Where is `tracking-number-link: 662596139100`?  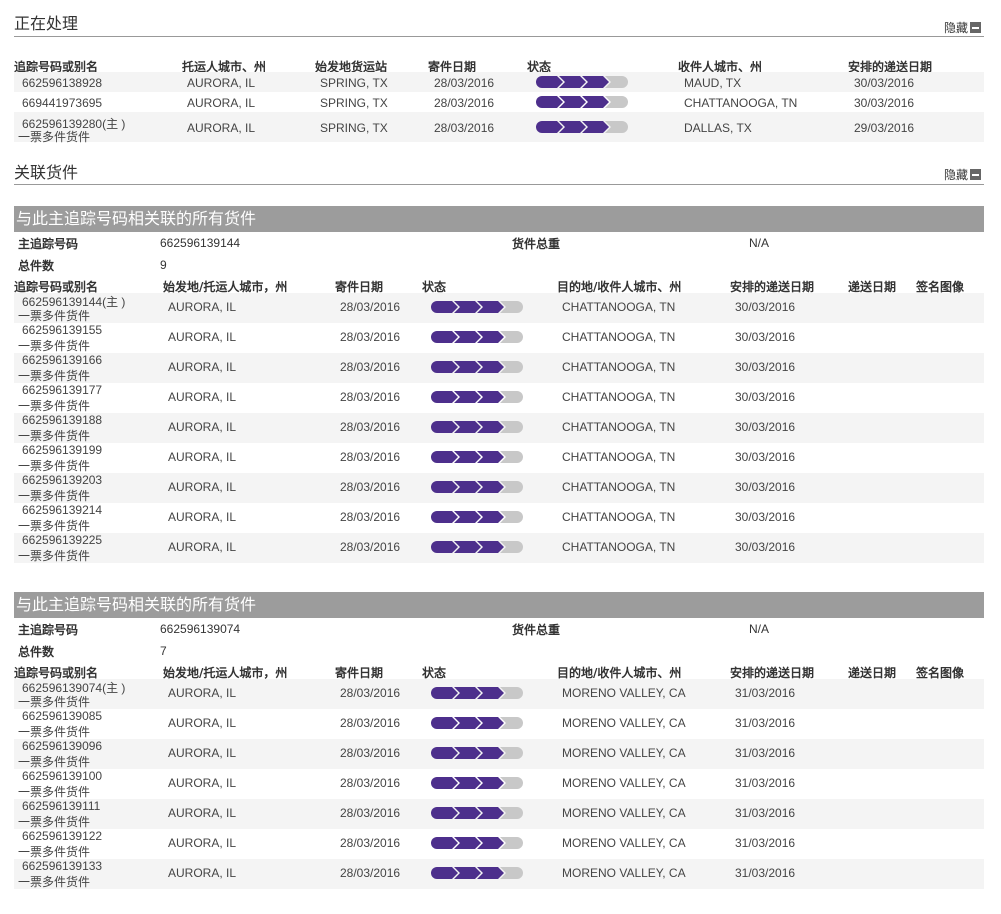 tracking-number-link: 662596139100 is located at coordinates (62, 776).